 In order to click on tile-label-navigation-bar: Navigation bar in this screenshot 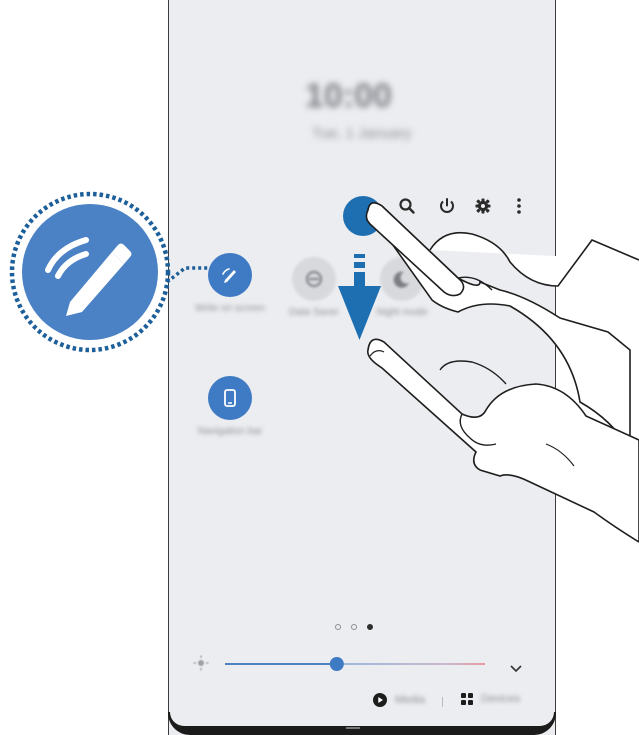, I will do `click(230, 431)`.